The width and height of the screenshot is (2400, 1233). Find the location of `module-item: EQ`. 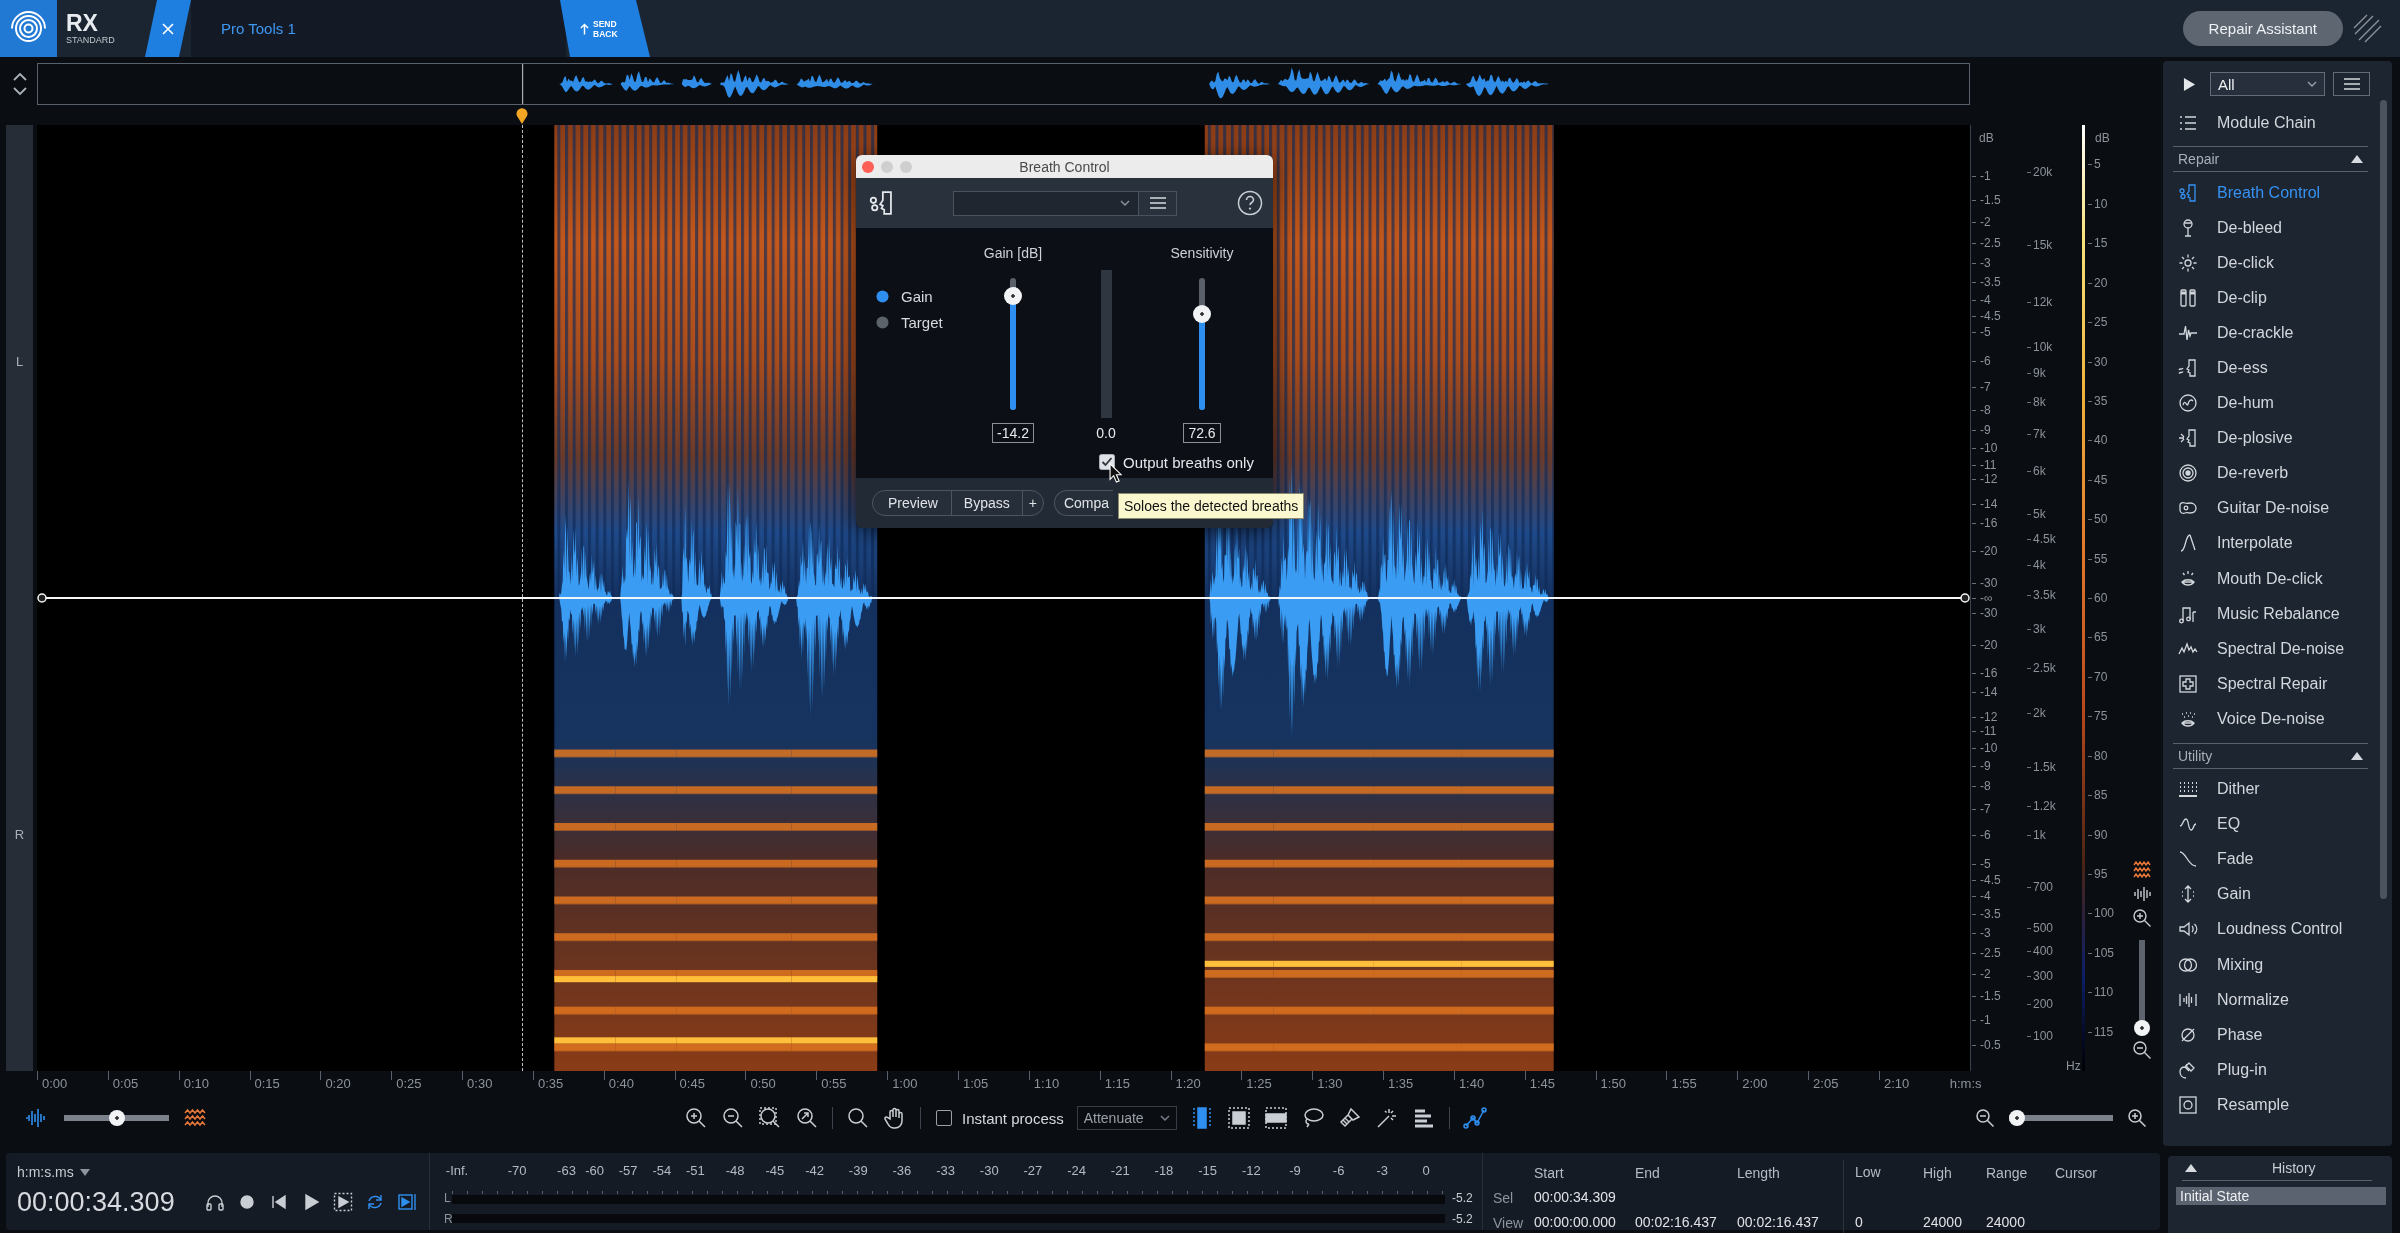

module-item: EQ is located at coordinates (2277, 824).